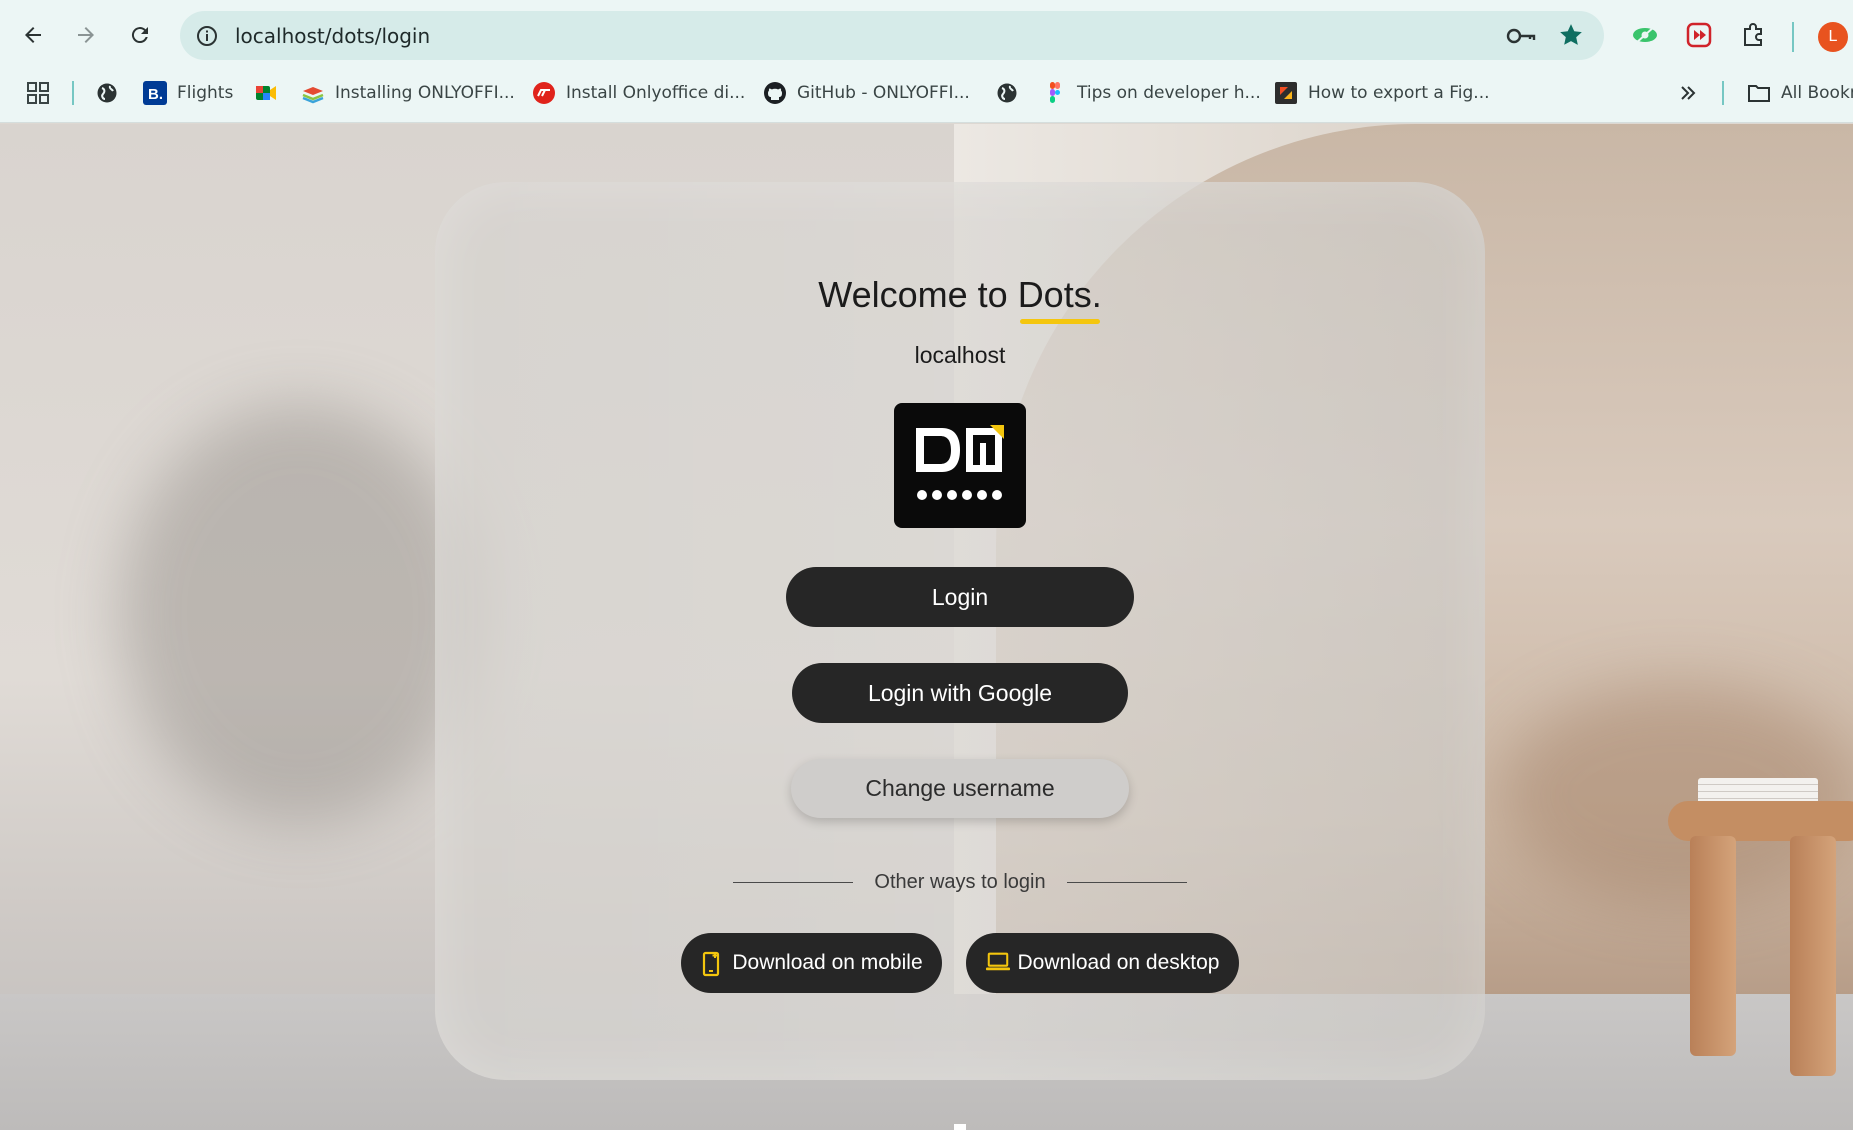 This screenshot has height=1130, width=1853. I want to click on all-bookmarks-label: All Bookm, so click(1817, 93).